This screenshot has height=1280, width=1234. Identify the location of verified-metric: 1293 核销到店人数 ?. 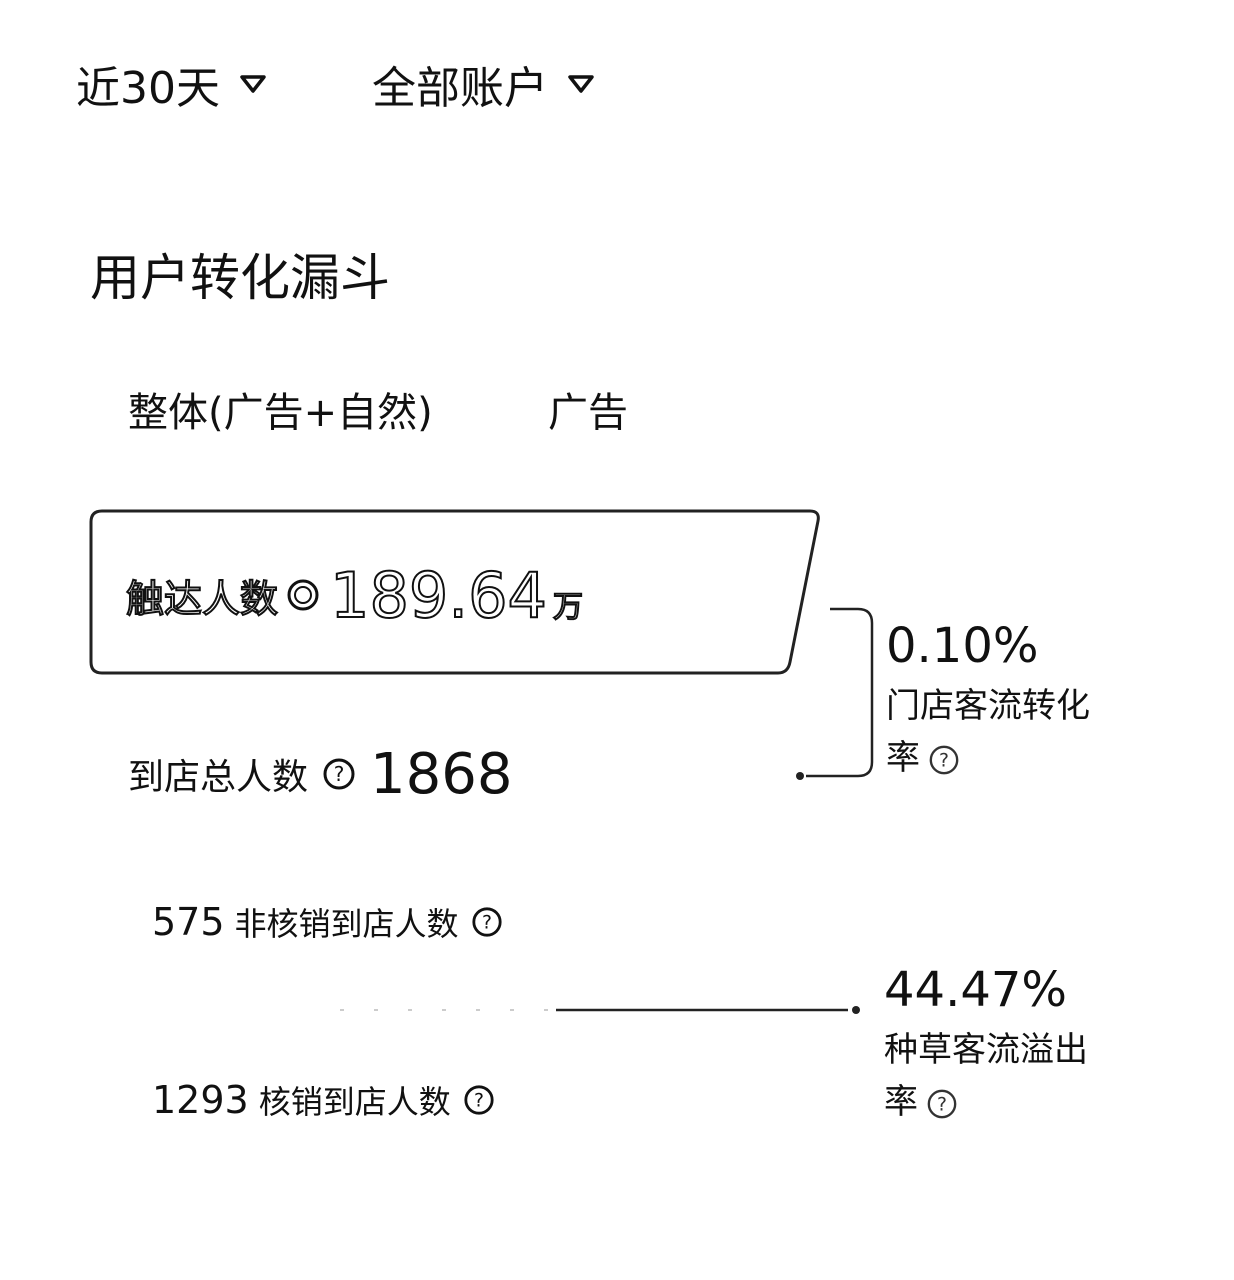
(323, 1100).